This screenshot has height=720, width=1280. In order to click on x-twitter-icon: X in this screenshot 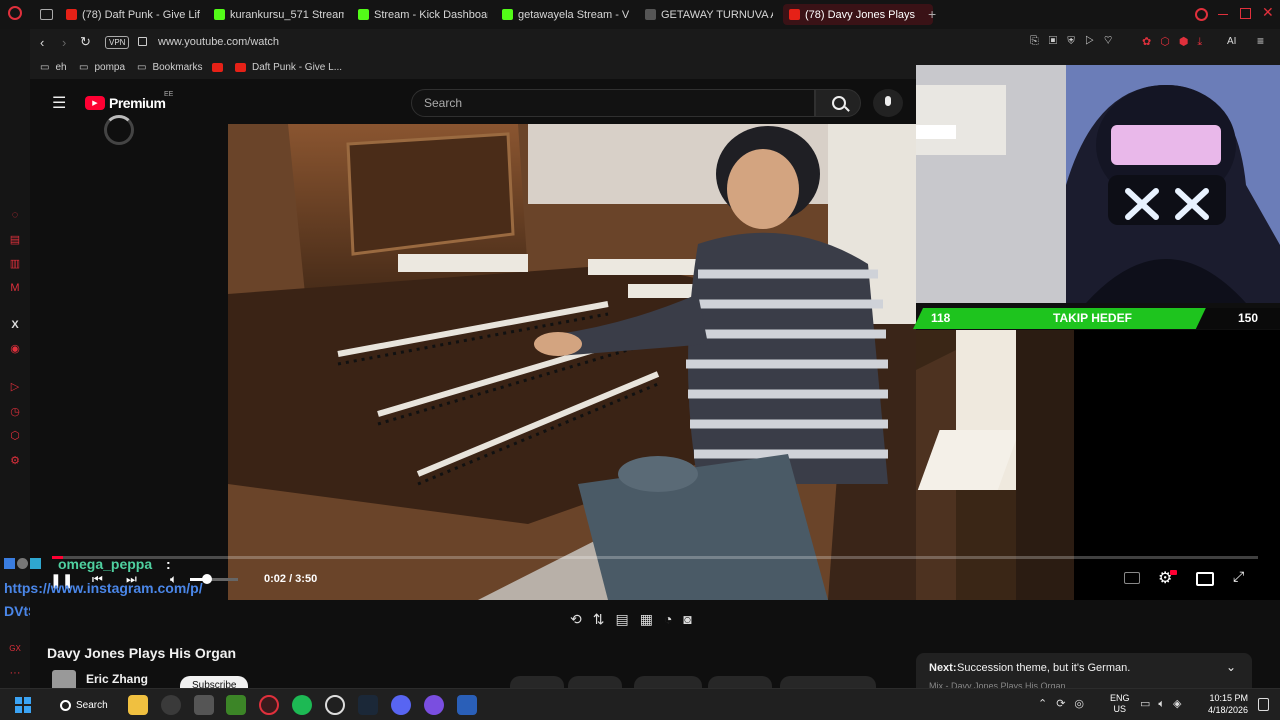, I will do `click(15, 325)`.